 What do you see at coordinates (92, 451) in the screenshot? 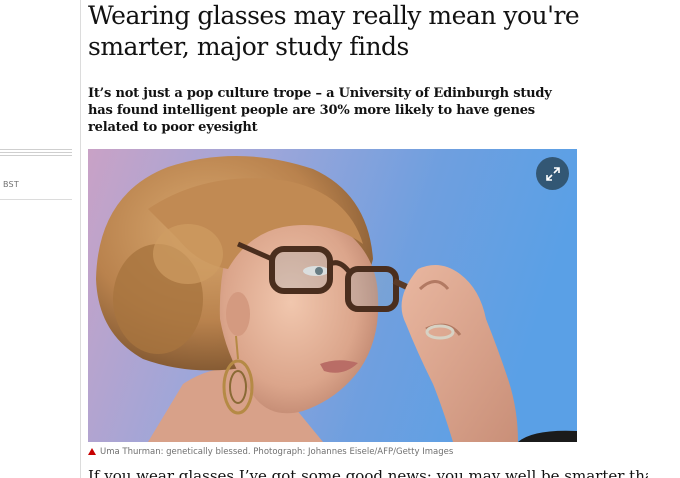
I see `red-triangle-icon` at bounding box center [92, 451].